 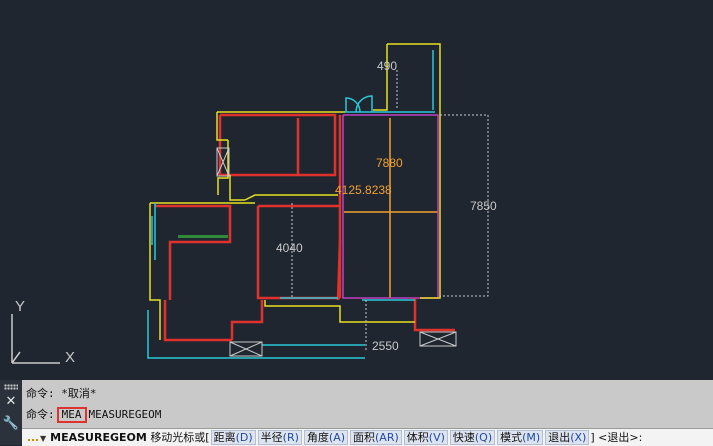 What do you see at coordinates (79, 393) in the screenshot?
I see `history-text-1: *取消*` at bounding box center [79, 393].